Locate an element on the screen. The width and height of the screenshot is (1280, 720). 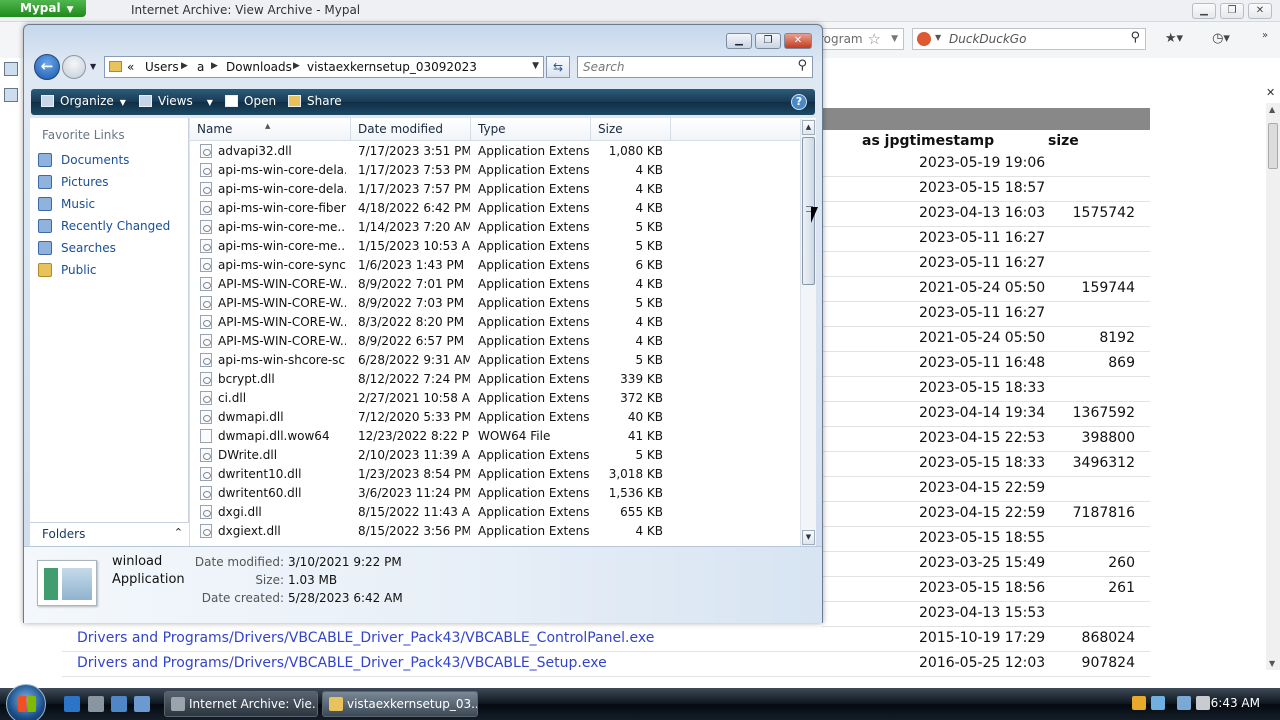
browser-minimize-button: ▁ is located at coordinates (1204, 11).